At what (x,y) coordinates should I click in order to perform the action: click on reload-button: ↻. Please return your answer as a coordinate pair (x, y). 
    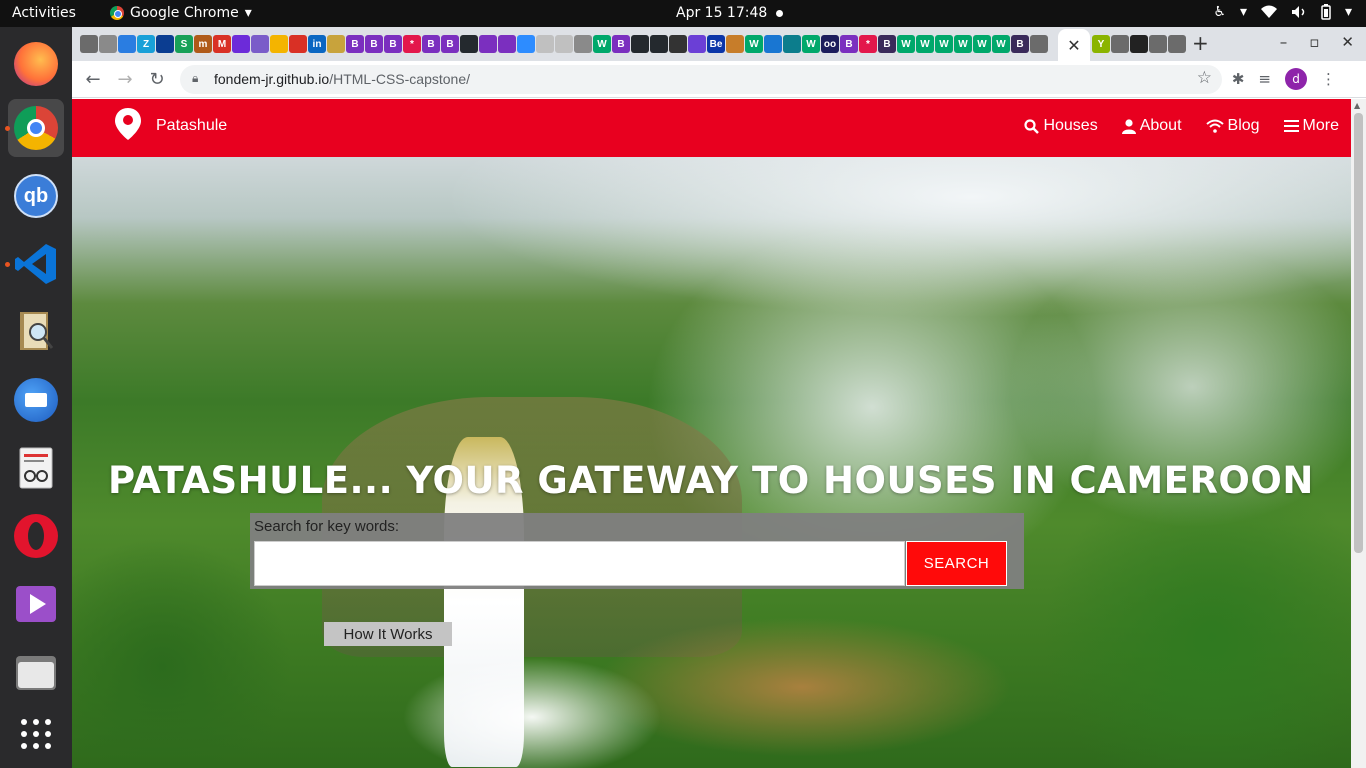
    Looking at the image, I should click on (157, 79).